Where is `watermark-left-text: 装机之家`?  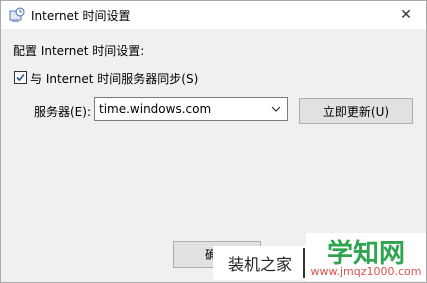
watermark-left-text: 装机之家 is located at coordinates (259, 264).